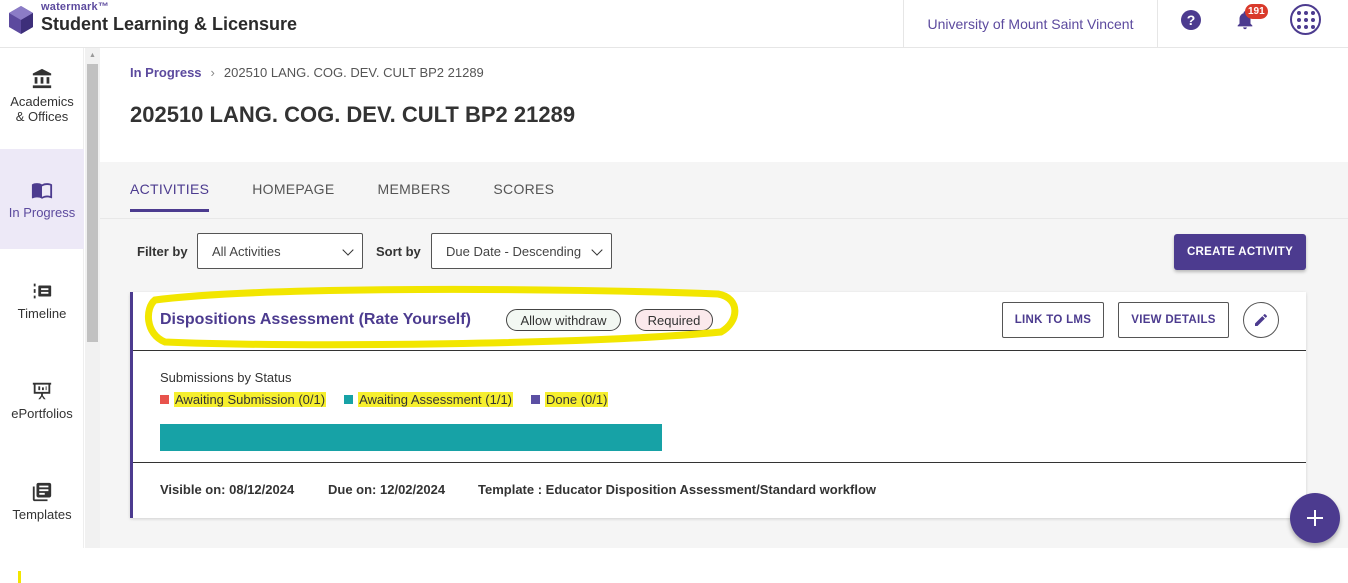 The height and width of the screenshot is (583, 1348). I want to click on highlighter-mark, so click(19, 577).